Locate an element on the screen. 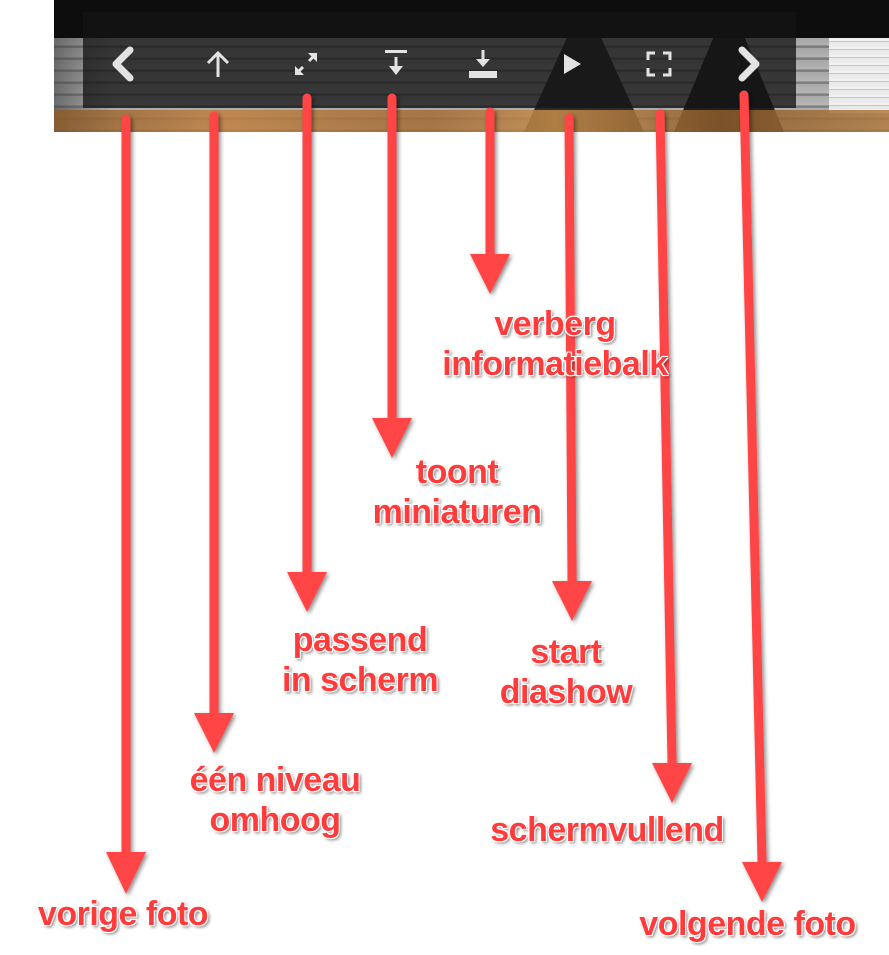  arrow-previous-photo is located at coordinates (126, 504).